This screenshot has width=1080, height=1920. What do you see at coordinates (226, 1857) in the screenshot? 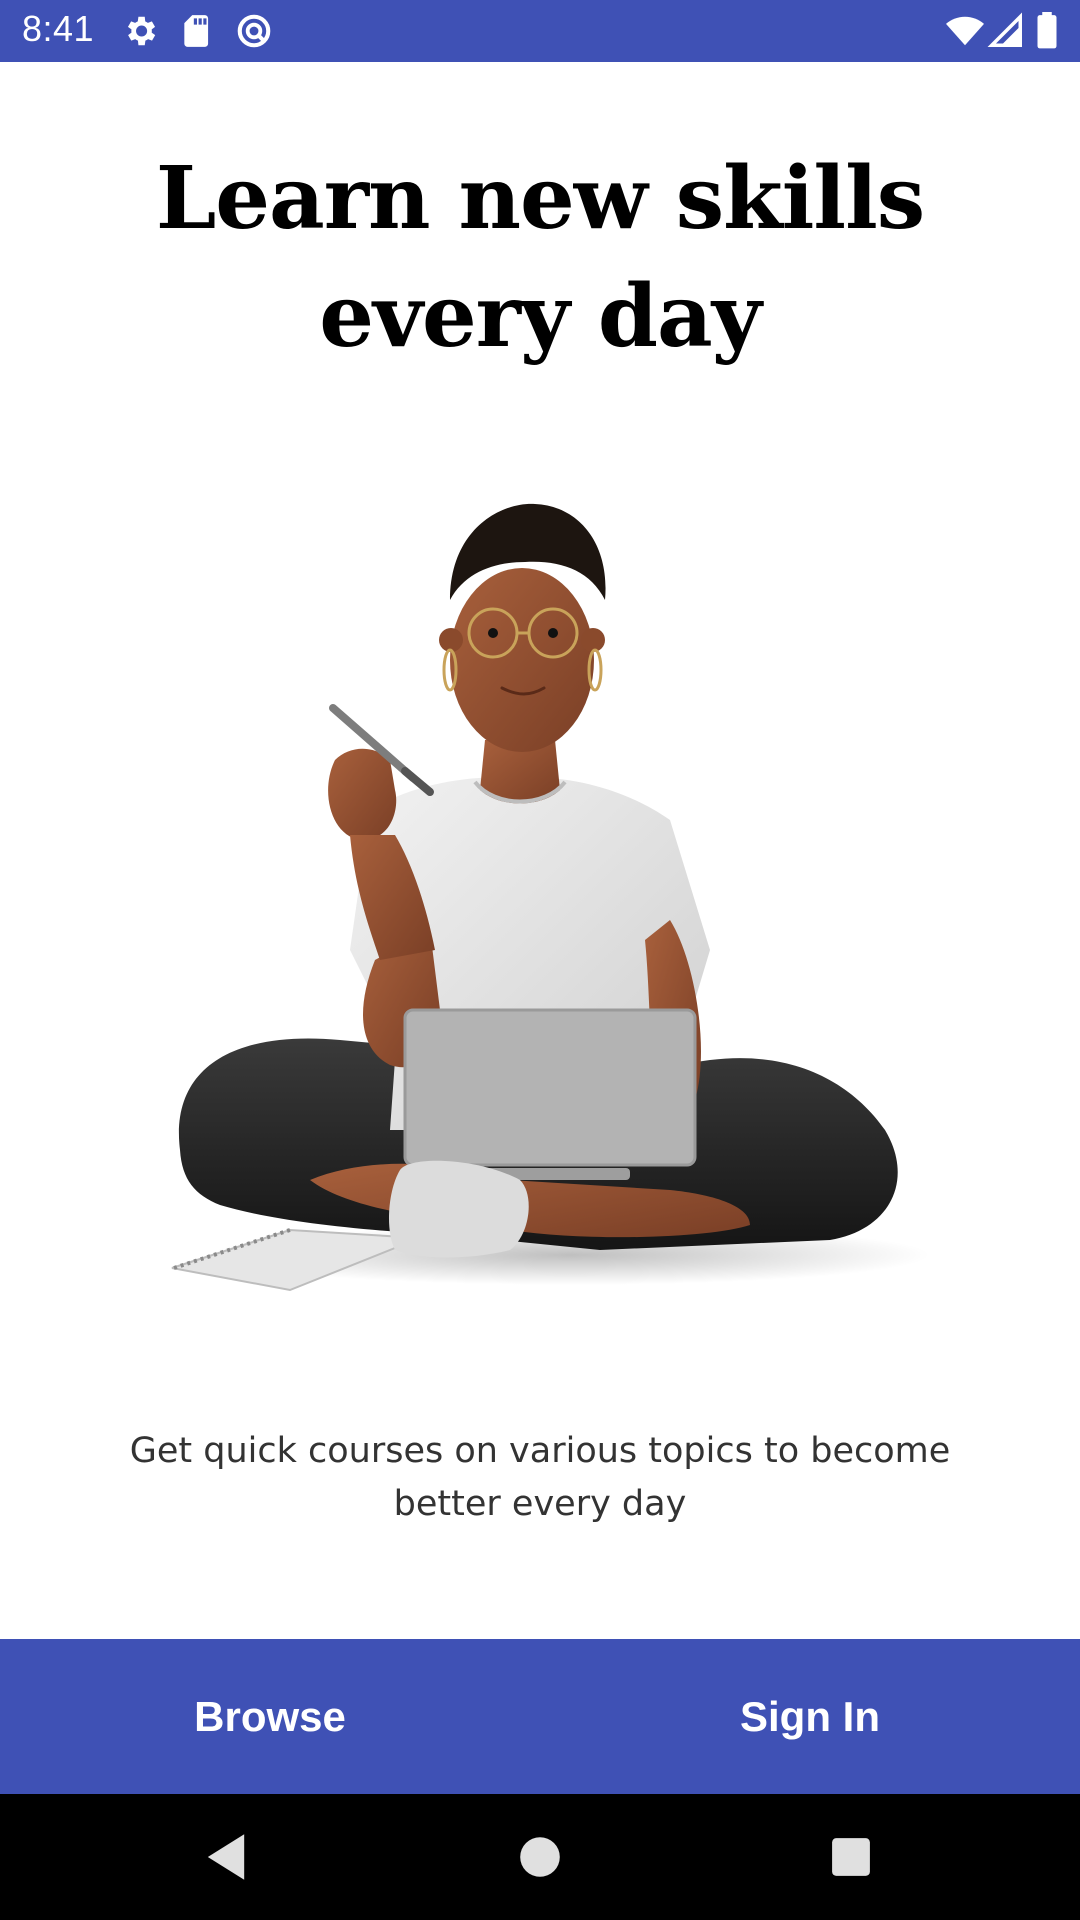
I see `back-icon` at bounding box center [226, 1857].